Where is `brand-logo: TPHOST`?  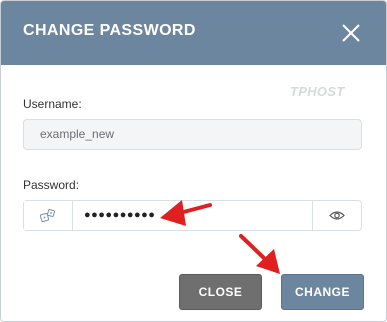 brand-logo: TPHOST is located at coordinates (317, 91).